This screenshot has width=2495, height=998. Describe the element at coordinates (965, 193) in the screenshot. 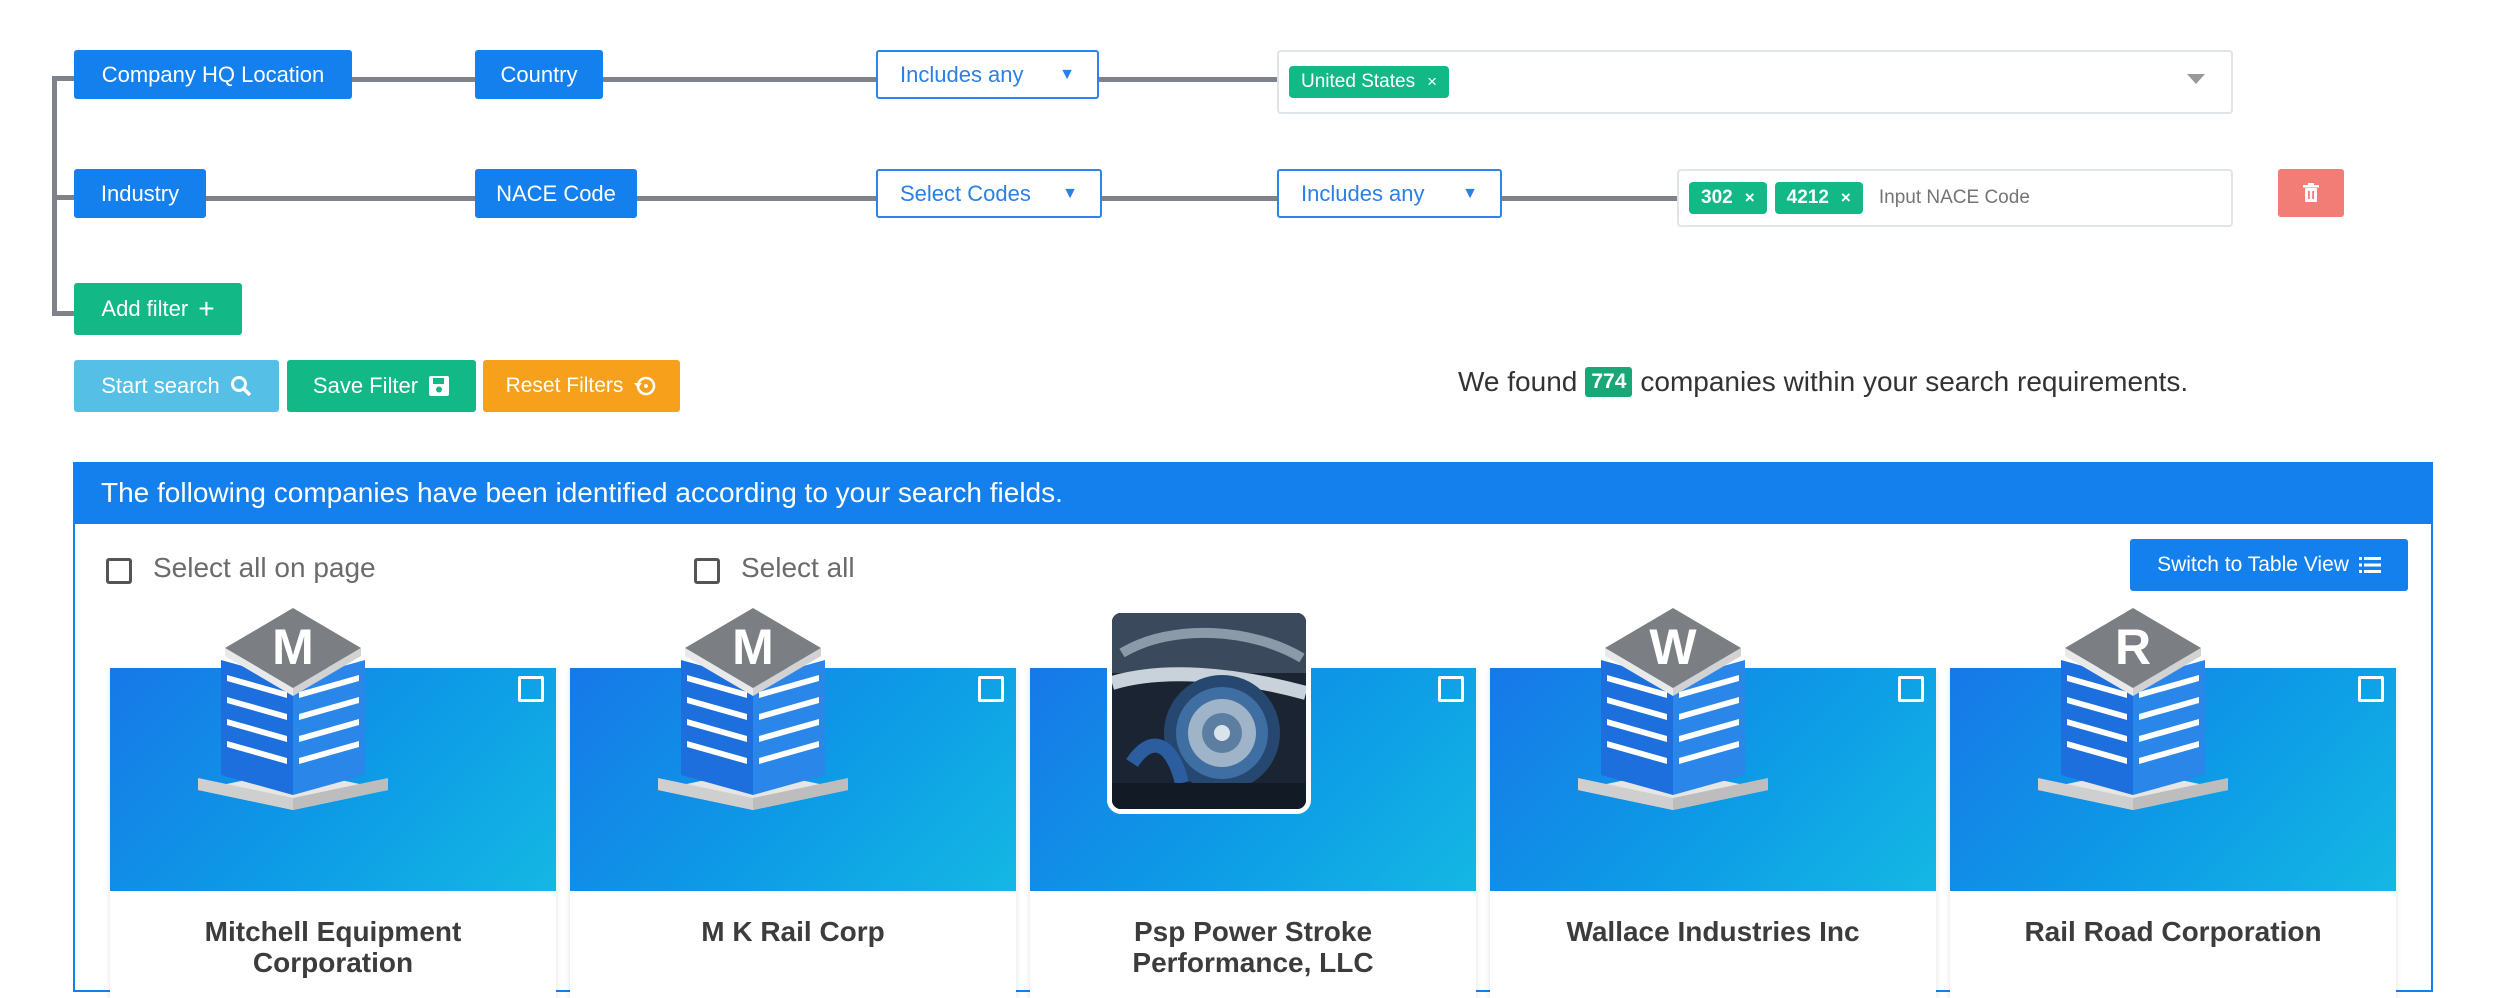

I see `select-codes-label: Select Codes` at that location.